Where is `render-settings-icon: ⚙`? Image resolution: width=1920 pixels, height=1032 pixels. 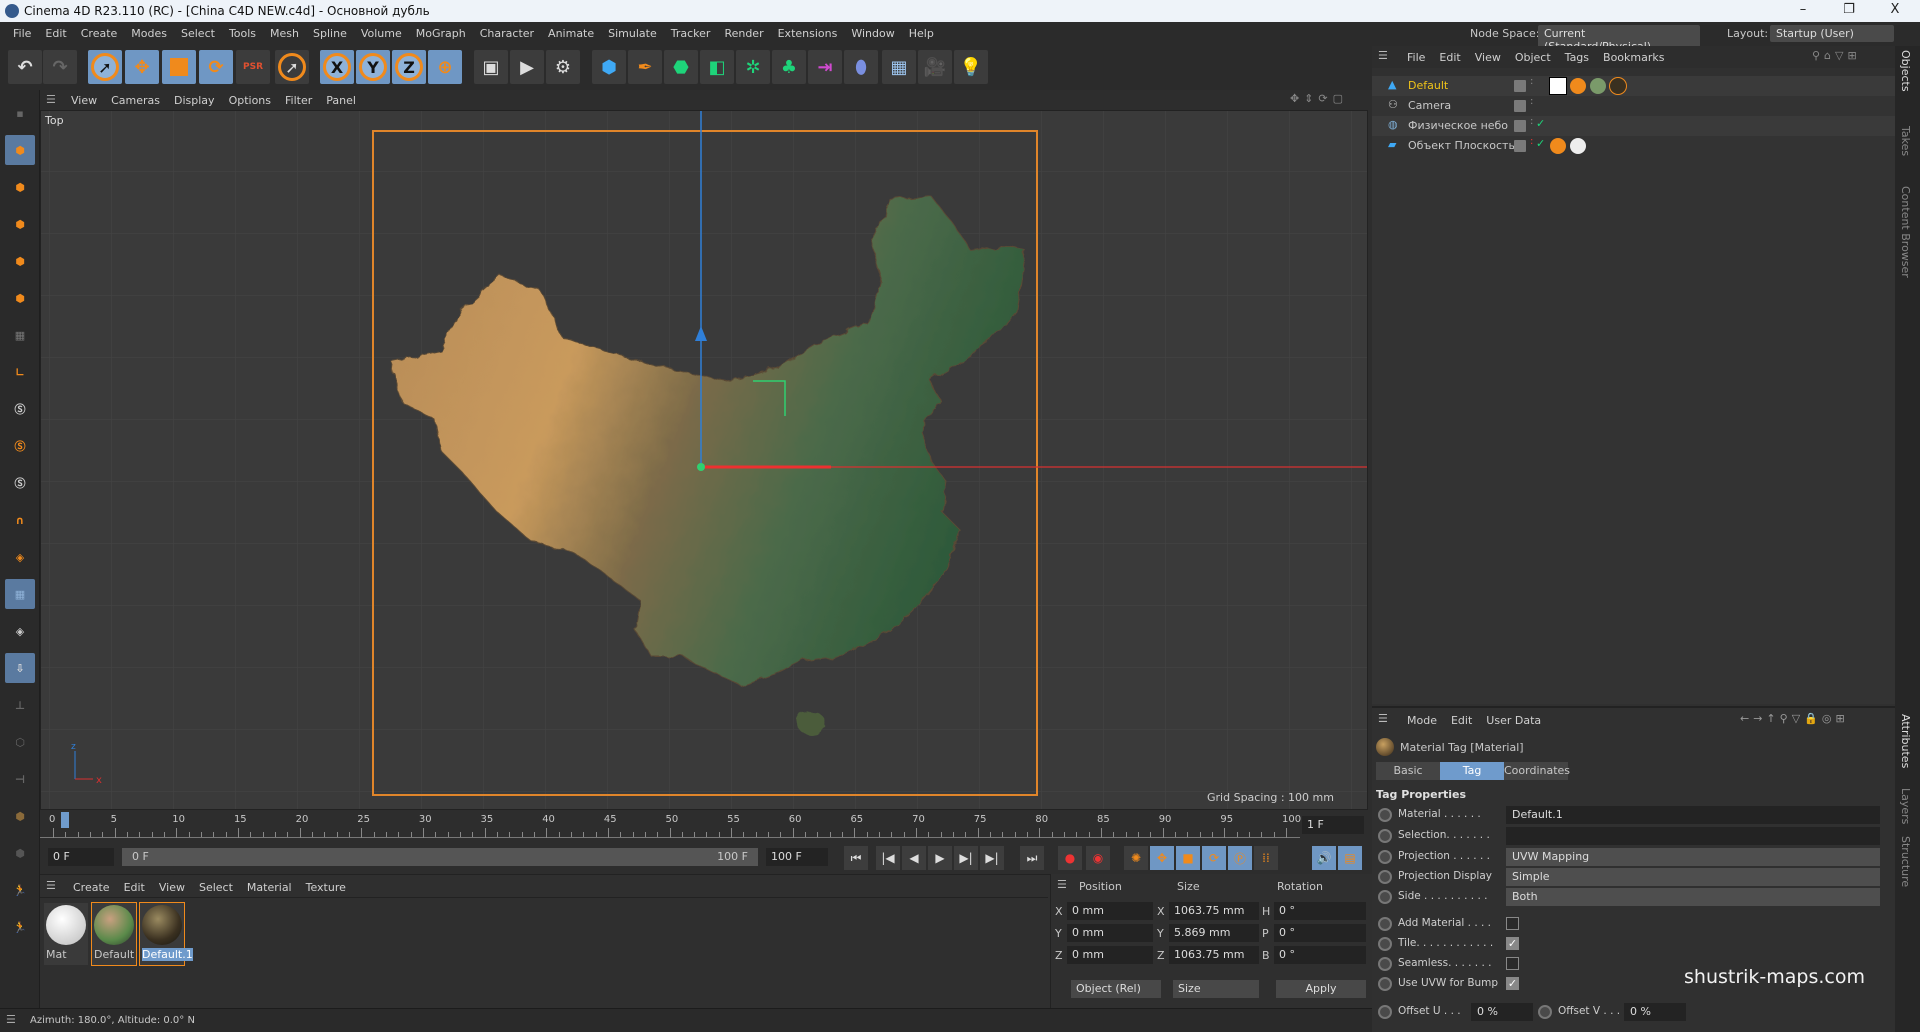
render-settings-icon: ⚙ is located at coordinates (563, 67).